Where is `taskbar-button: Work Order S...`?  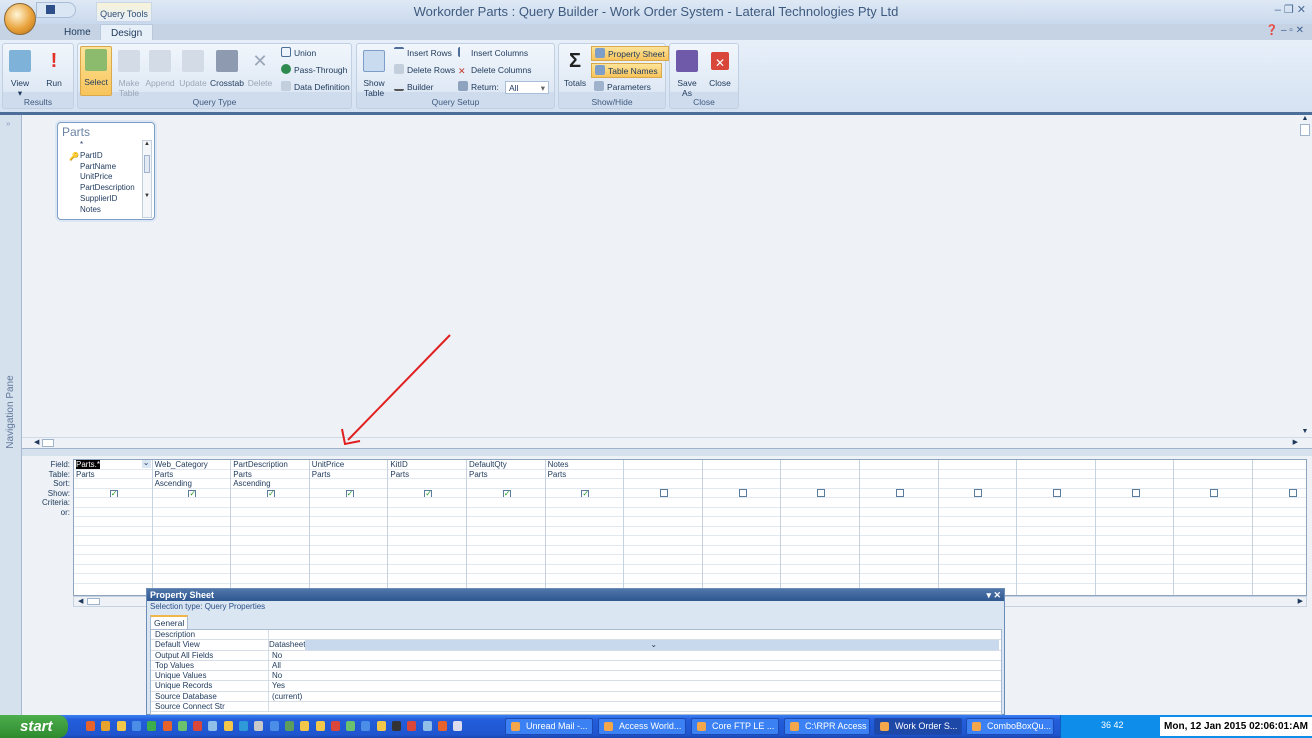 taskbar-button: Work Order S... is located at coordinates (918, 726).